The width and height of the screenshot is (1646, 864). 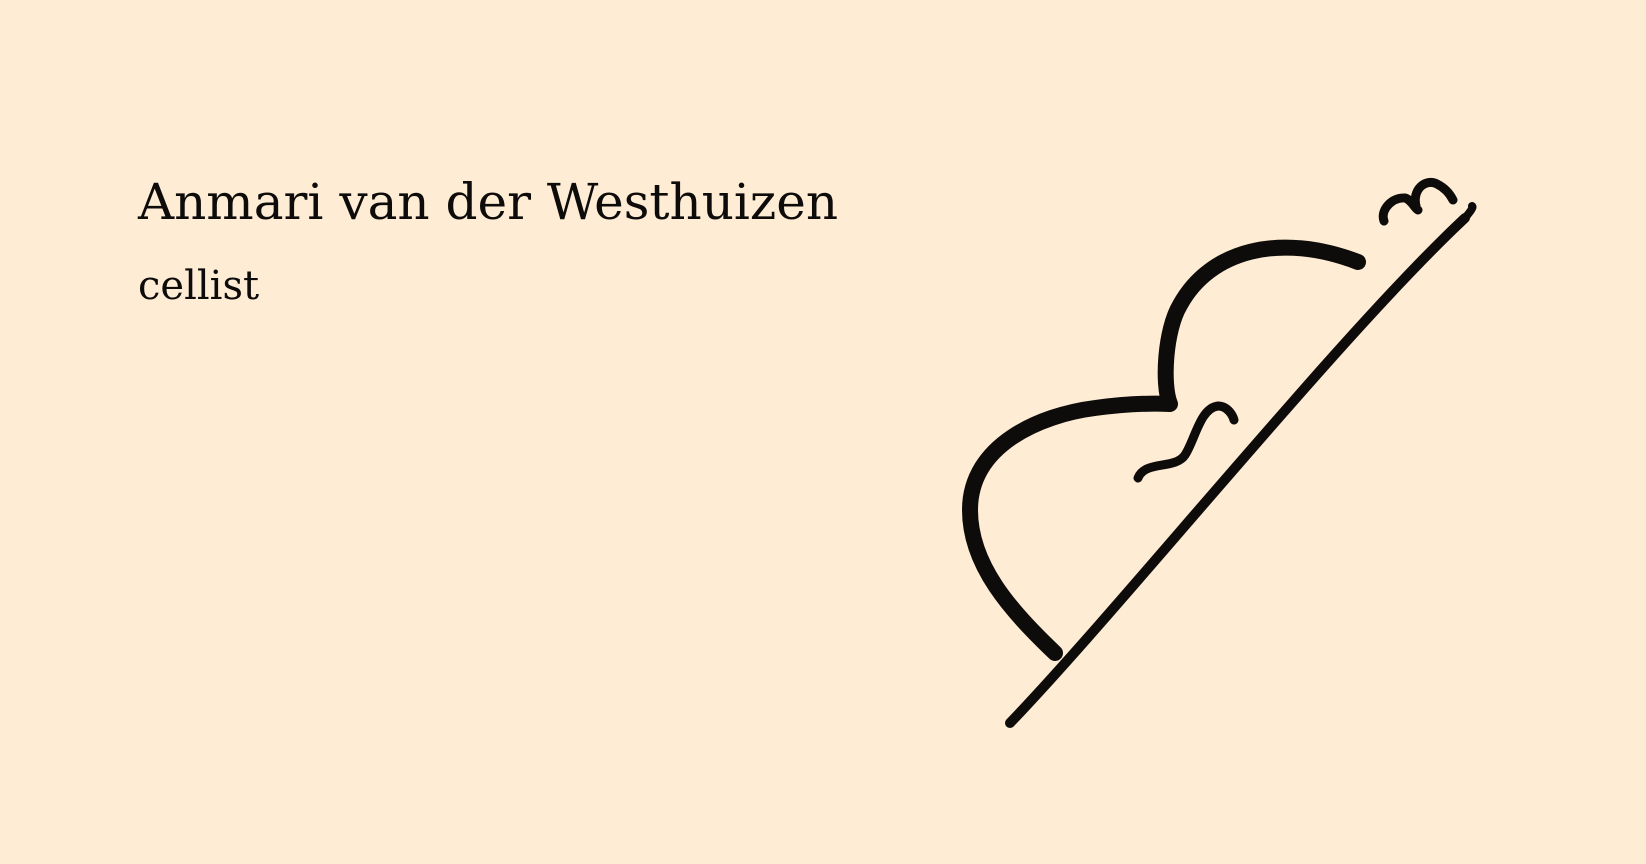 What do you see at coordinates (199, 286) in the screenshot?
I see `artist-role: cellist` at bounding box center [199, 286].